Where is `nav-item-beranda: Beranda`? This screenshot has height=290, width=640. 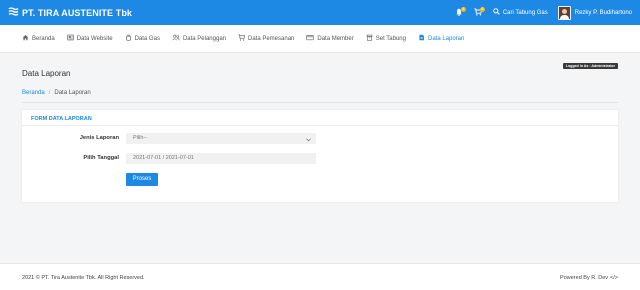 nav-item-beranda: Beranda is located at coordinates (38, 38).